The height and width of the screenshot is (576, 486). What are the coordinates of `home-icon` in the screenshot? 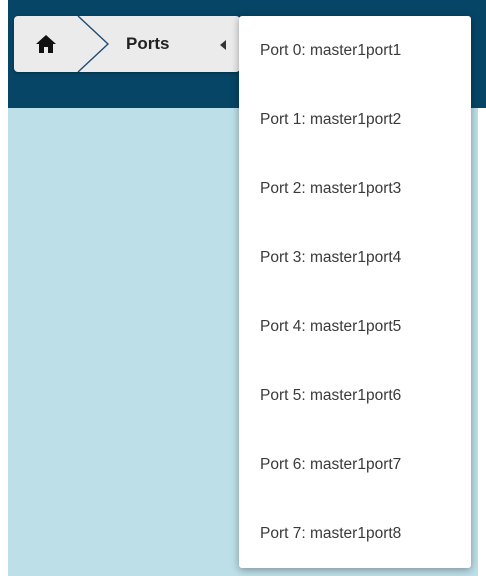 It's located at (46, 44).